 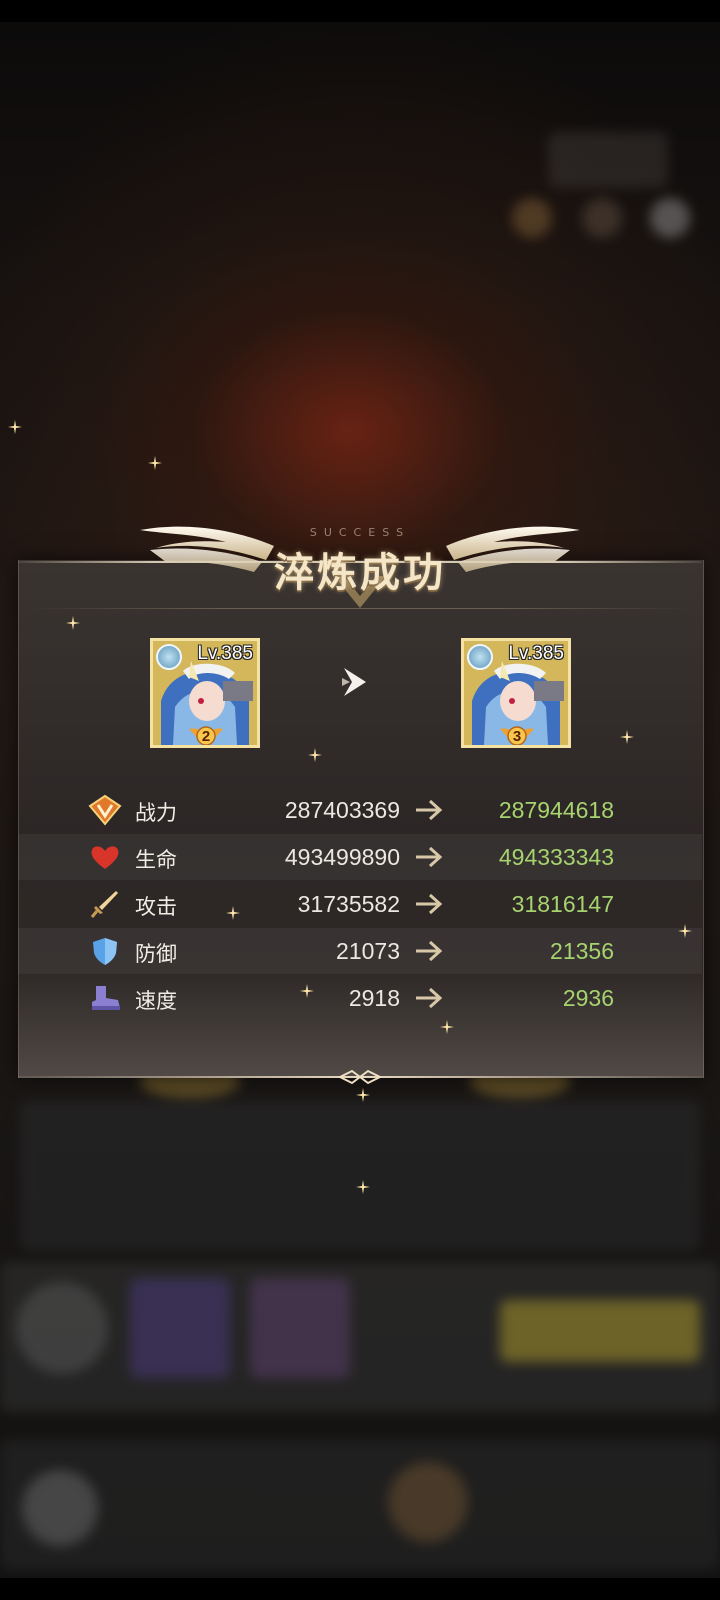 I want to click on stat-old-value: 493499890, so click(x=342, y=857).